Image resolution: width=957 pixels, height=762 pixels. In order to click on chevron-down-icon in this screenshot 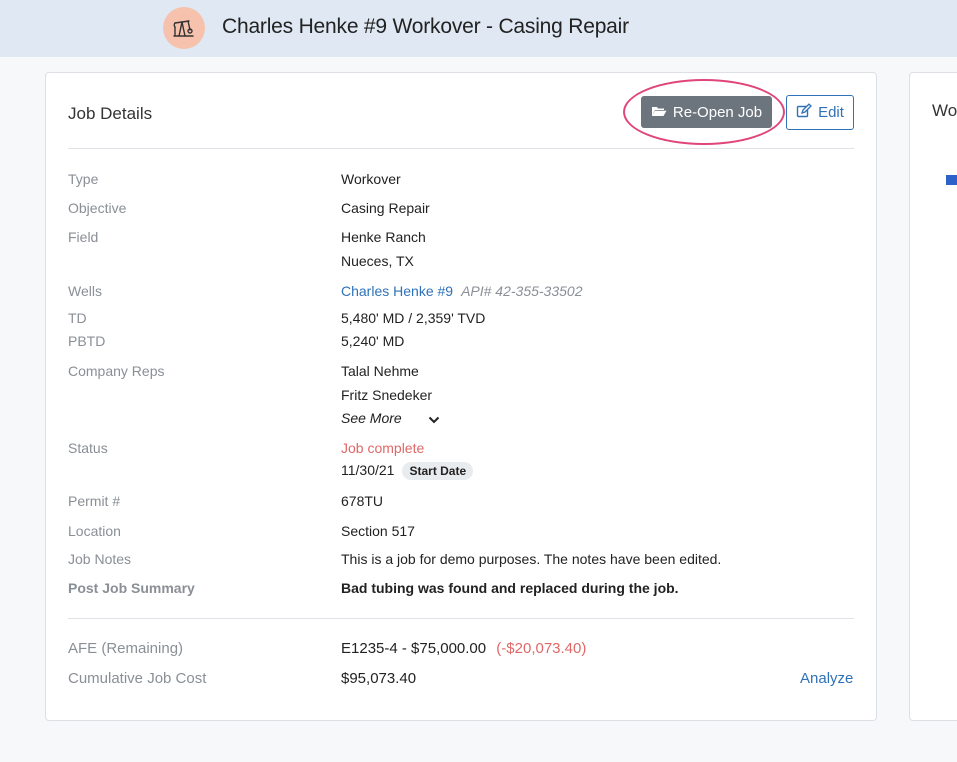, I will do `click(434, 419)`.